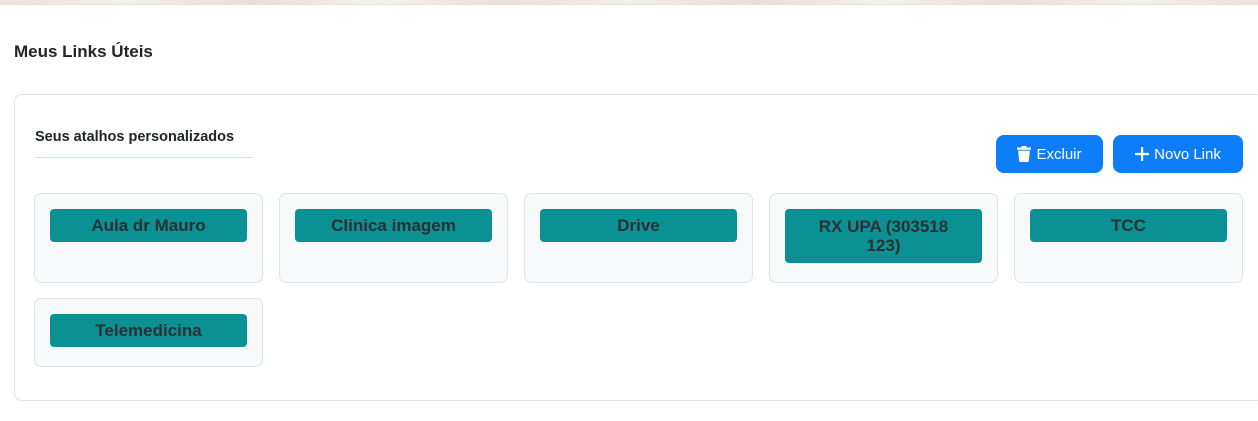  Describe the element at coordinates (1128, 225) in the screenshot. I see `link-button-tcc: TCC` at that location.